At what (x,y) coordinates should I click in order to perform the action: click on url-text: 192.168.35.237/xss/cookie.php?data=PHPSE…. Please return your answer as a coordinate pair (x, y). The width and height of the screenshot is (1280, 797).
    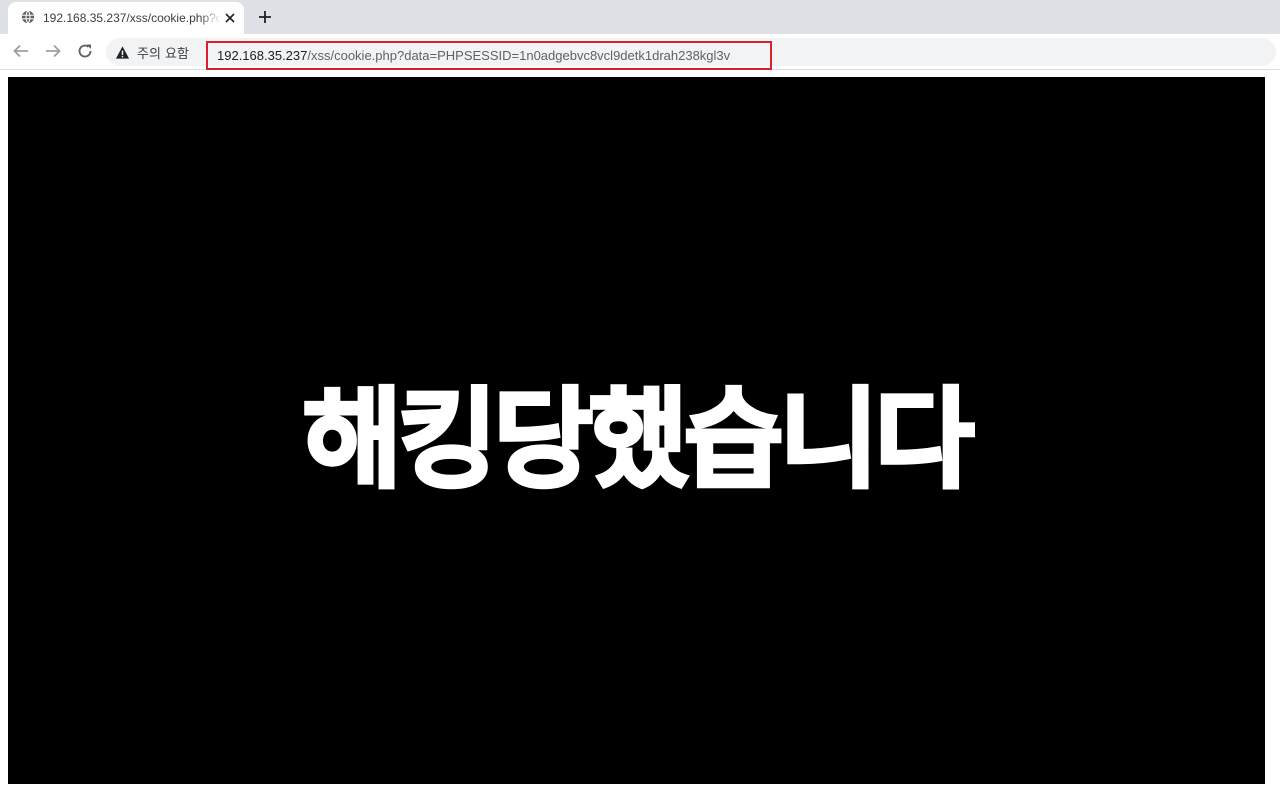
    Looking at the image, I should click on (489, 55).